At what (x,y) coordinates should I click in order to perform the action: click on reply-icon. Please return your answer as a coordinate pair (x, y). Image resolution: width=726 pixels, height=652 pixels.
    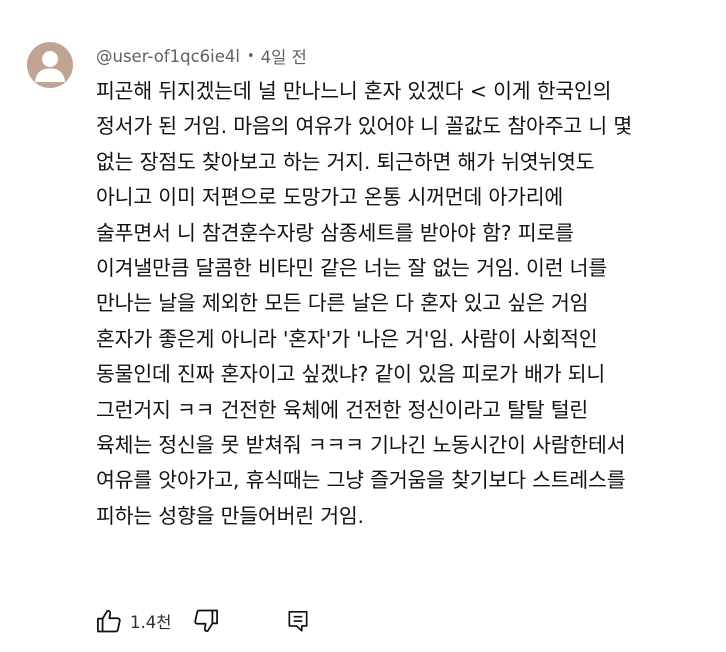
    Looking at the image, I should click on (298, 621).